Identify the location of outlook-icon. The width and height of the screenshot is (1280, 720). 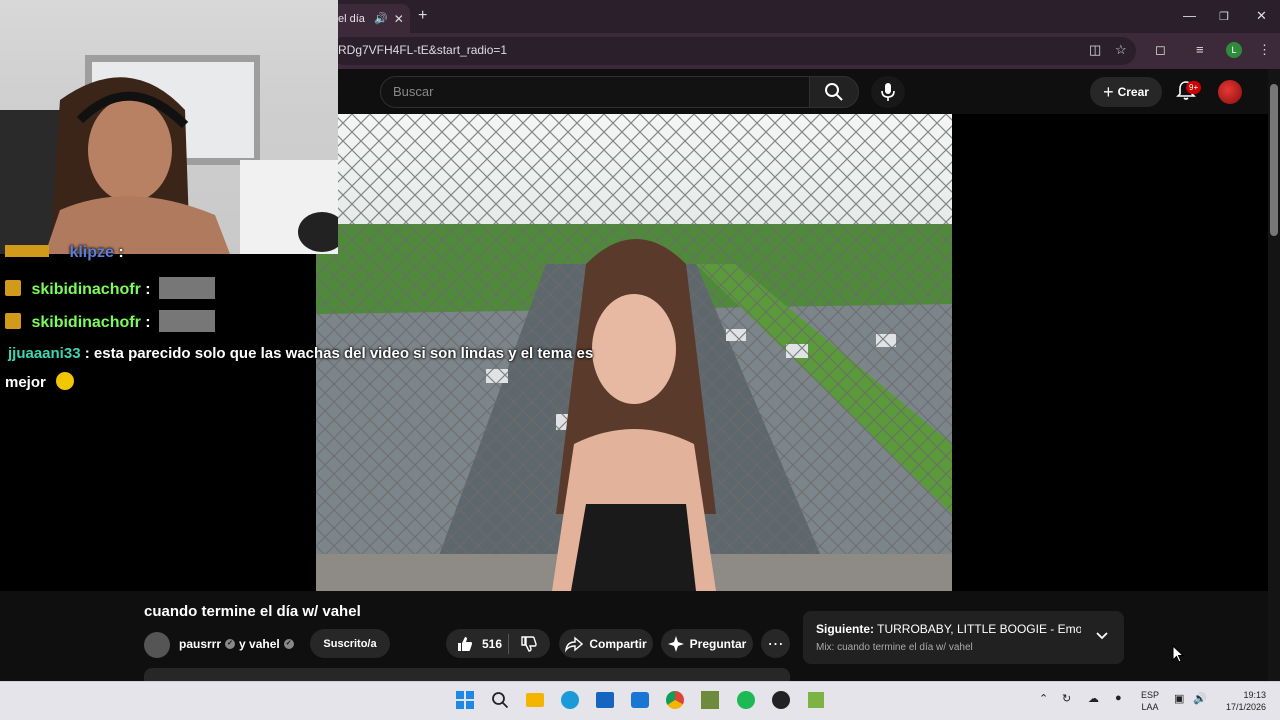
(640, 700).